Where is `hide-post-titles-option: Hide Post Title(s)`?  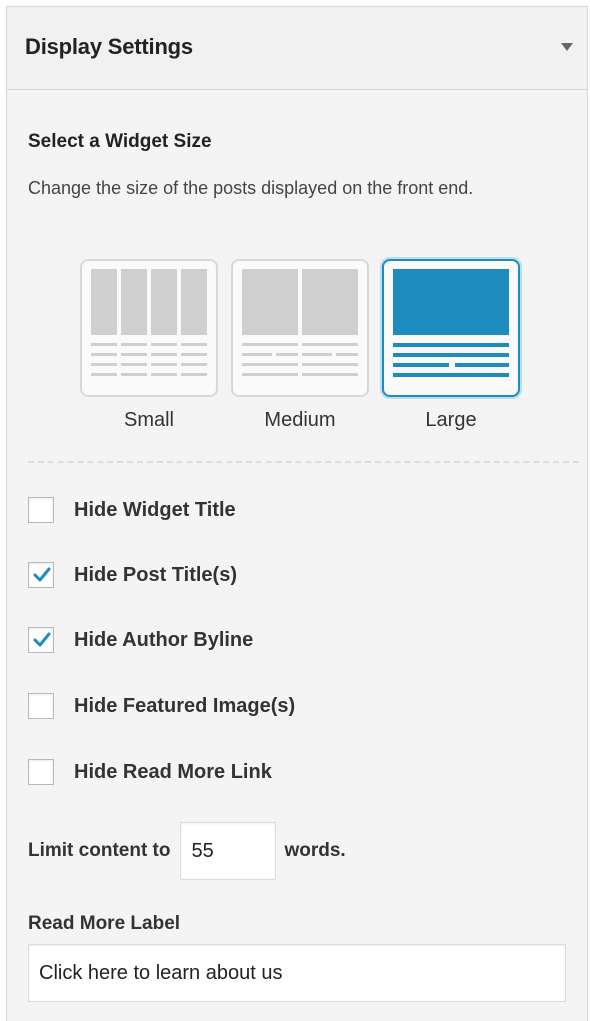
hide-post-titles-option: Hide Post Title(s) is located at coordinates (132, 575).